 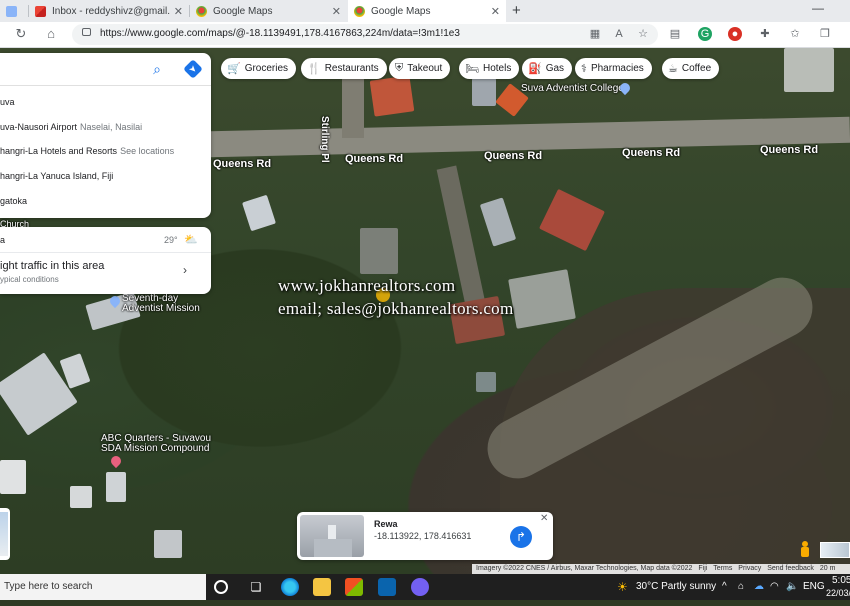 What do you see at coordinates (741, 587) in the screenshot?
I see `network-icon: ⌂` at bounding box center [741, 587].